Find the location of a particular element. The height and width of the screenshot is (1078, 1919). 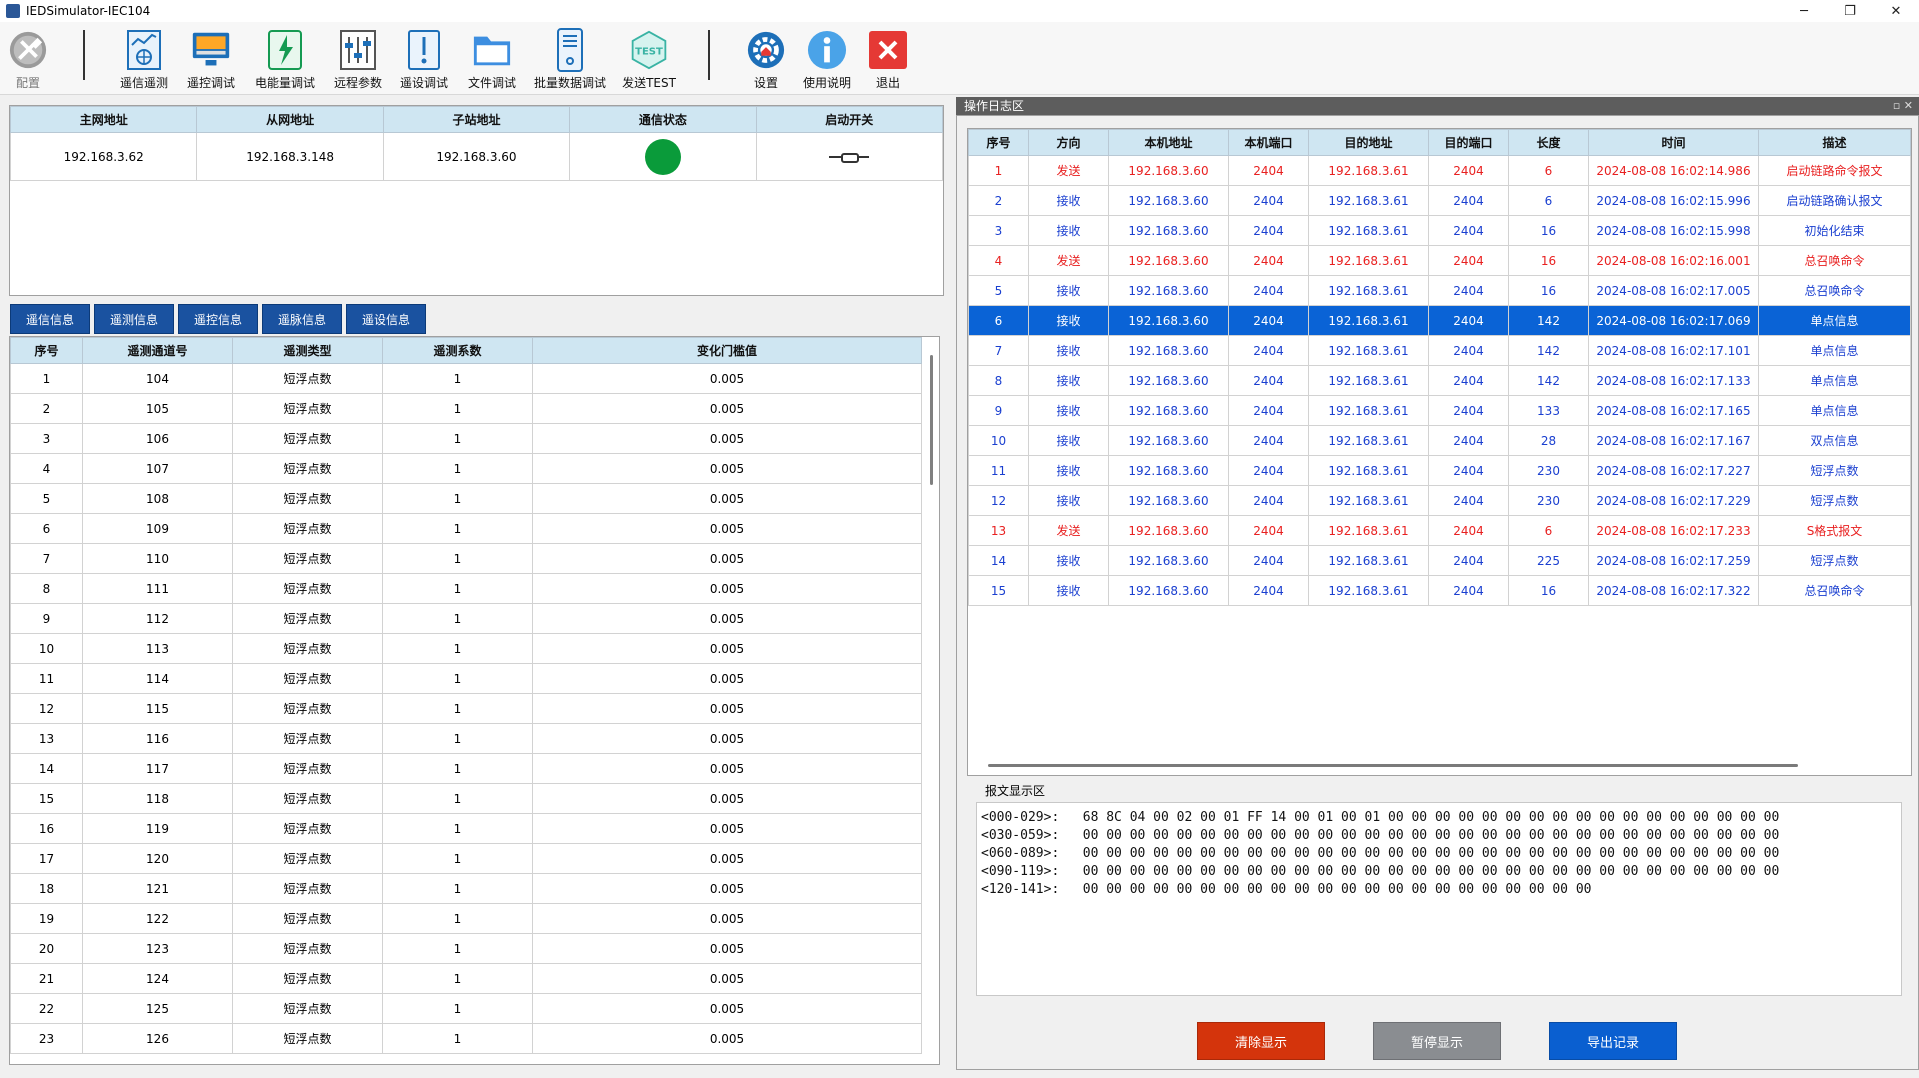

table-row: 20 123 短浮点数 1 0.005 is located at coordinates (466, 948).